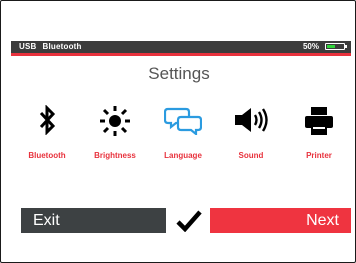 The width and height of the screenshot is (356, 263). I want to click on menu-item-language: Language, so click(183, 132).